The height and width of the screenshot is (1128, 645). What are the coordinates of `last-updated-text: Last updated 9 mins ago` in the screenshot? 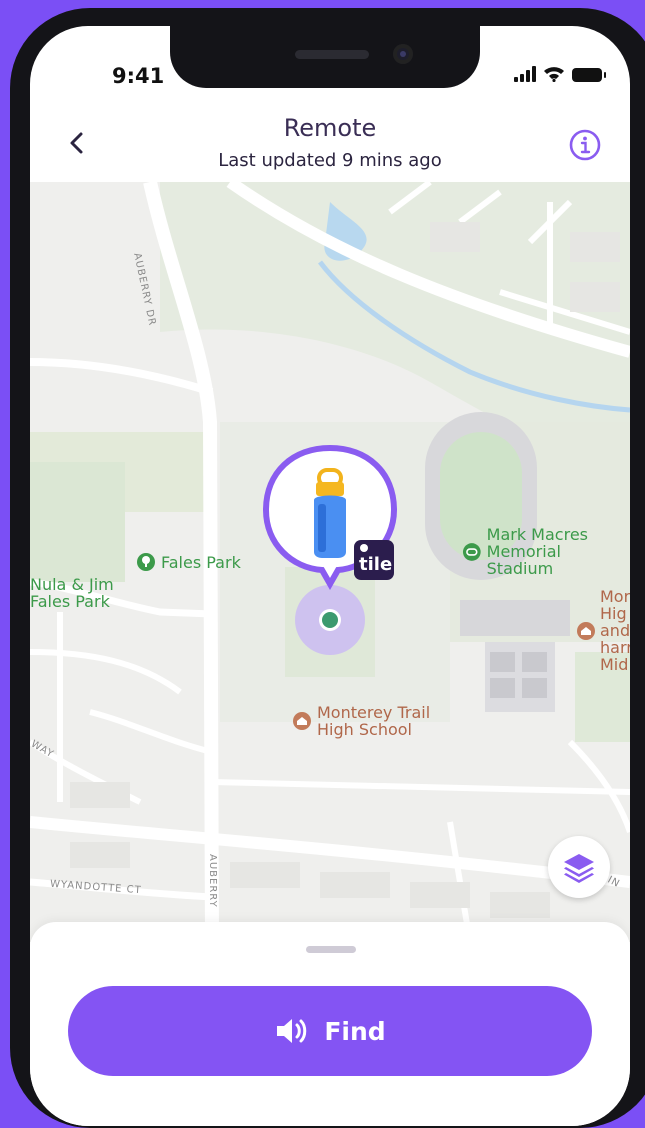 It's located at (330, 160).